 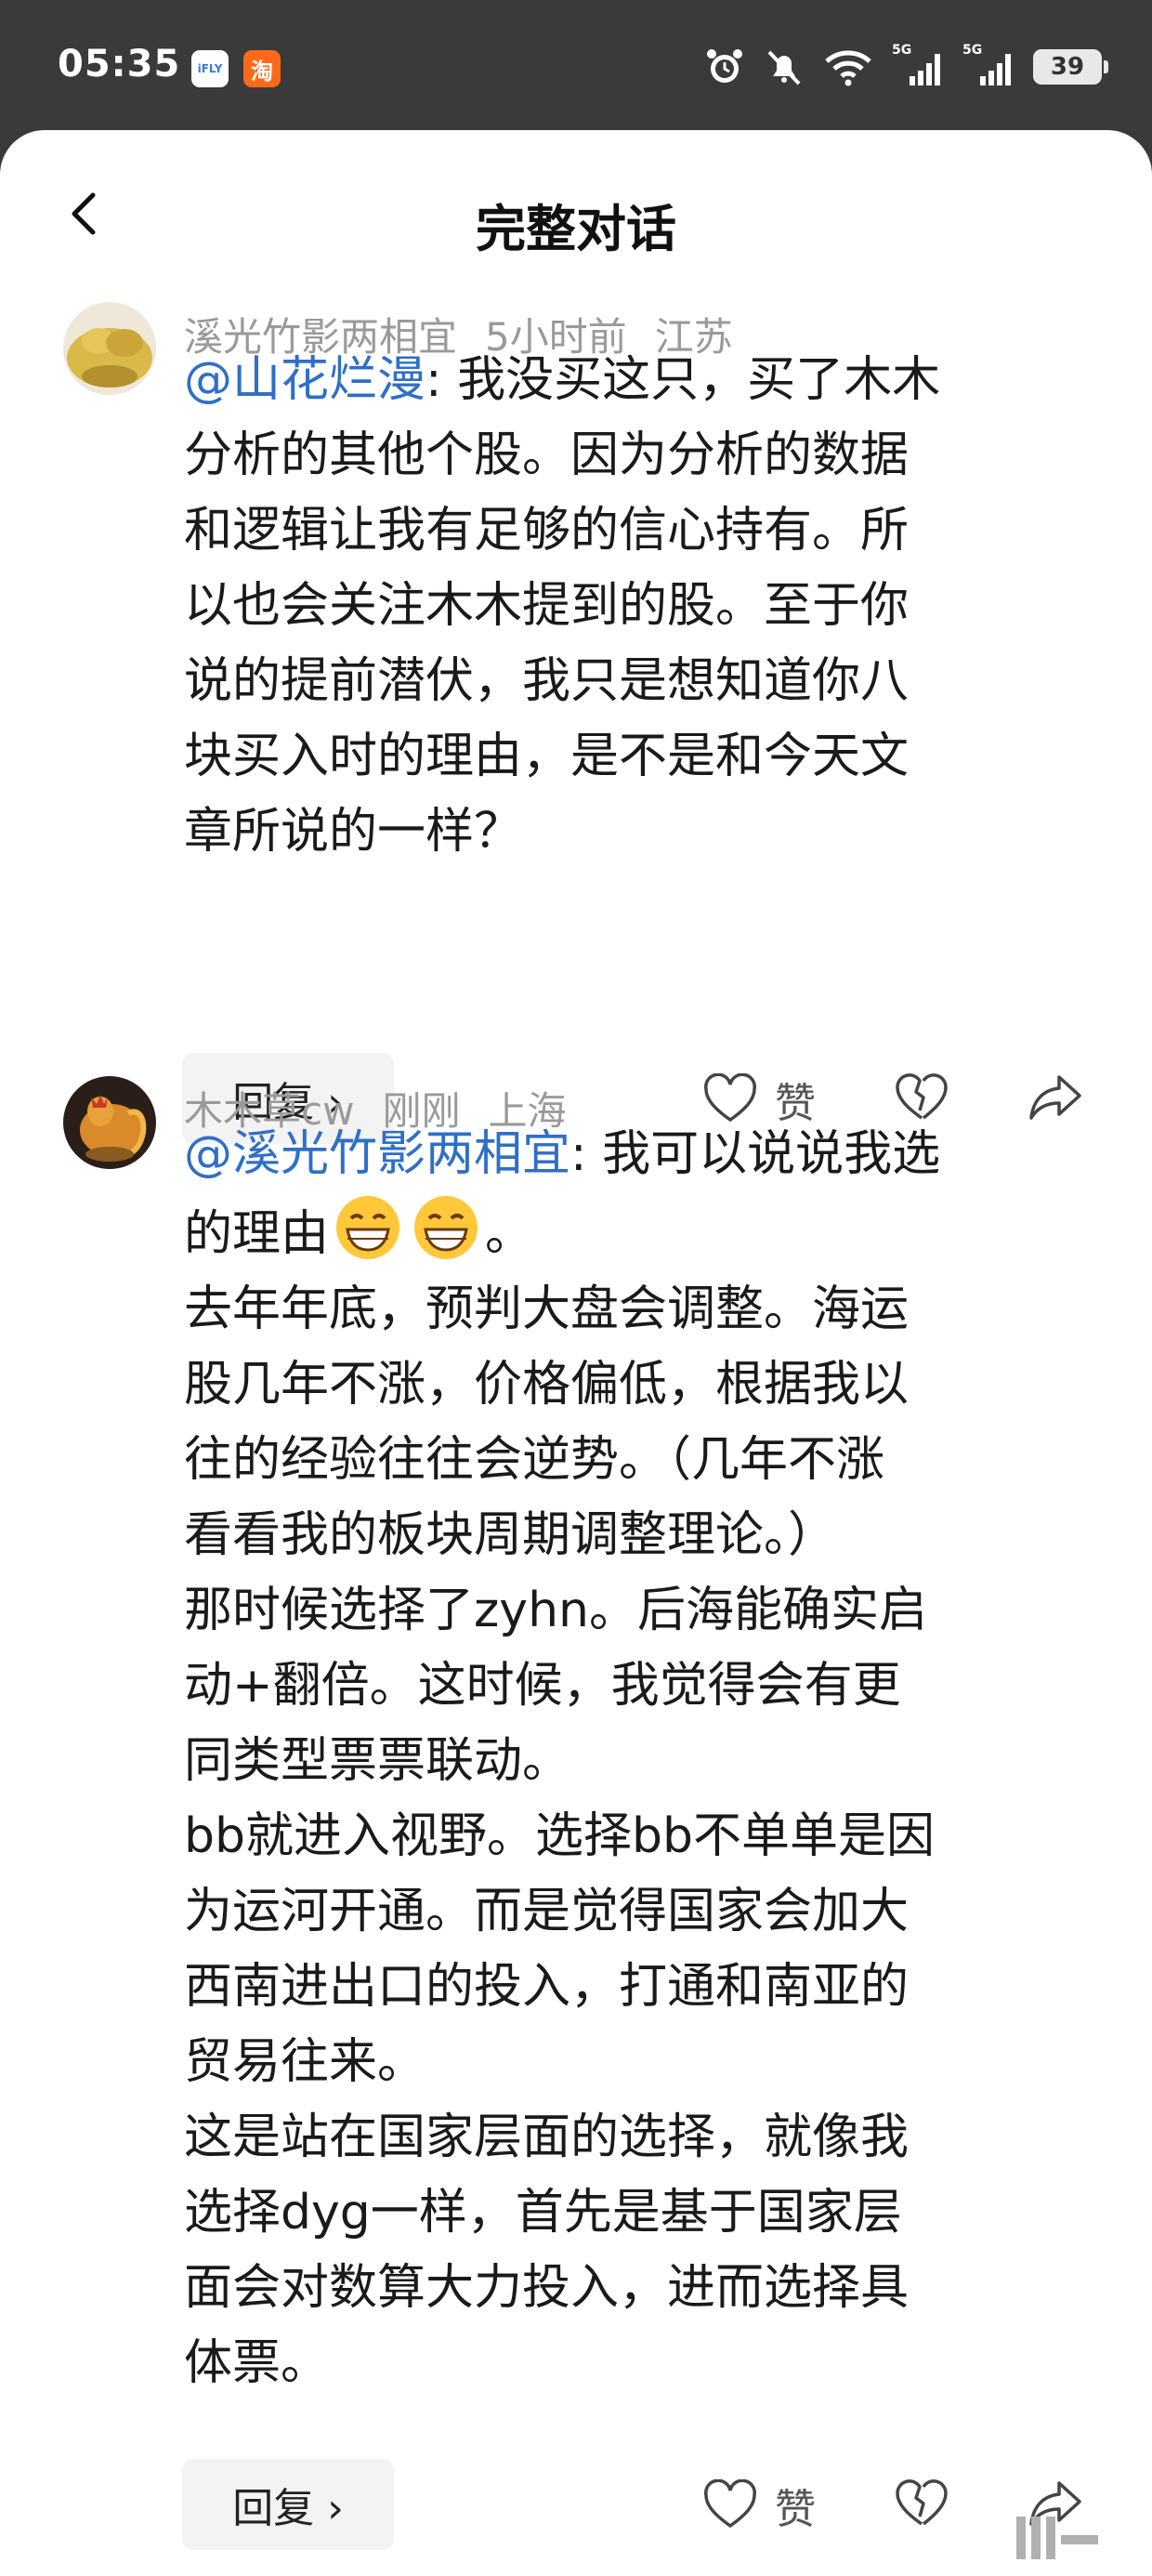 What do you see at coordinates (304, 380) in the screenshot?
I see `mention-link: @山花烂漫` at bounding box center [304, 380].